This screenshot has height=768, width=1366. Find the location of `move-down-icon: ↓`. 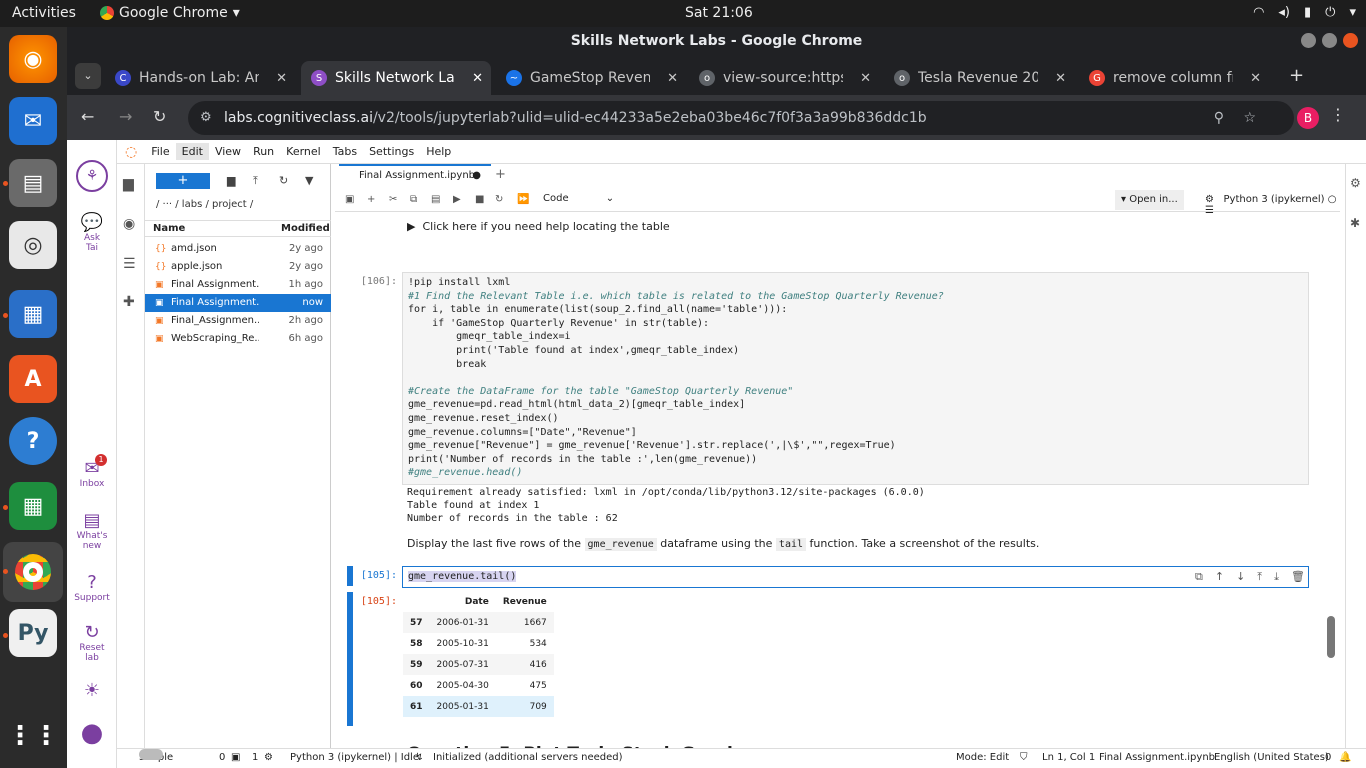

move-down-icon: ↓ is located at coordinates (1240, 577).